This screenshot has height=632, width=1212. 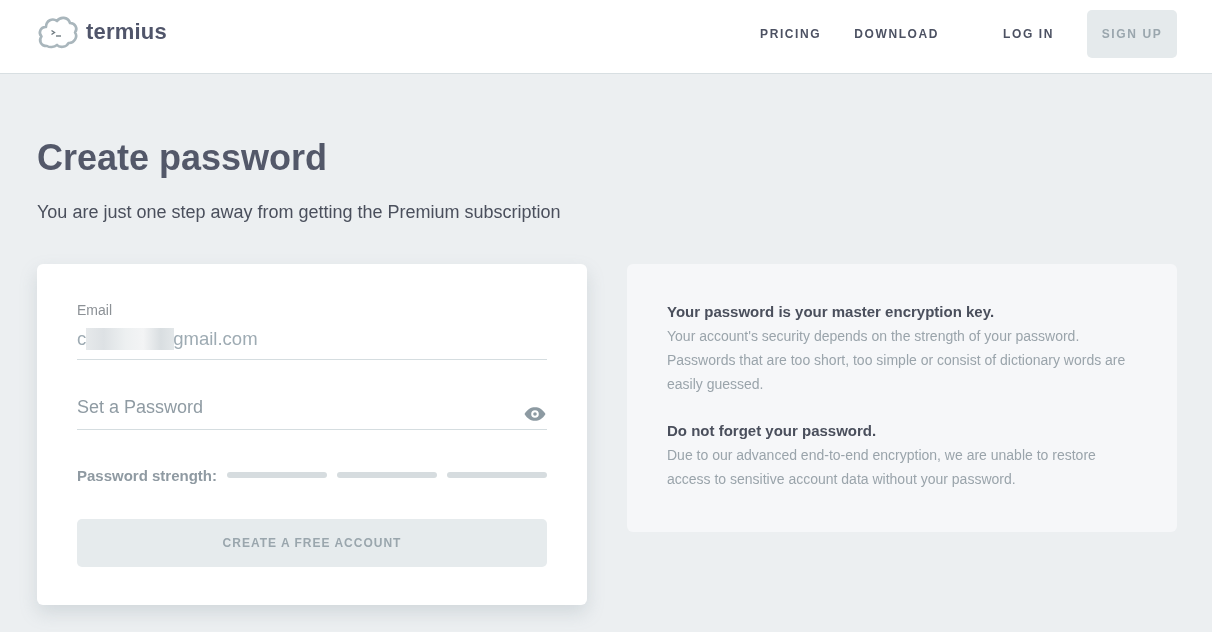 What do you see at coordinates (82, 338) in the screenshot?
I see `email-text: c` at bounding box center [82, 338].